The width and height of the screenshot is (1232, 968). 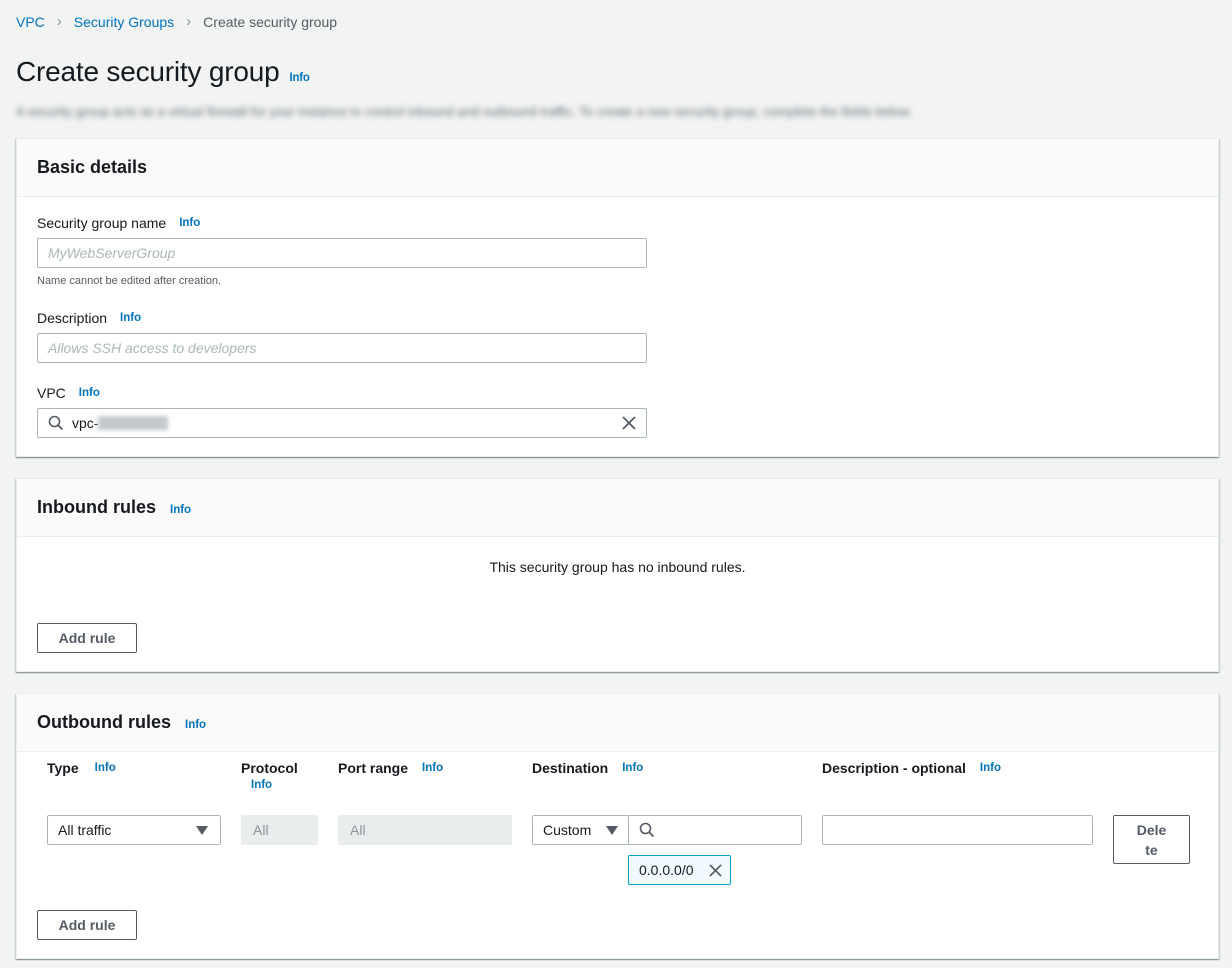 What do you see at coordinates (195, 725) in the screenshot?
I see `outbound-info-link: Info` at bounding box center [195, 725].